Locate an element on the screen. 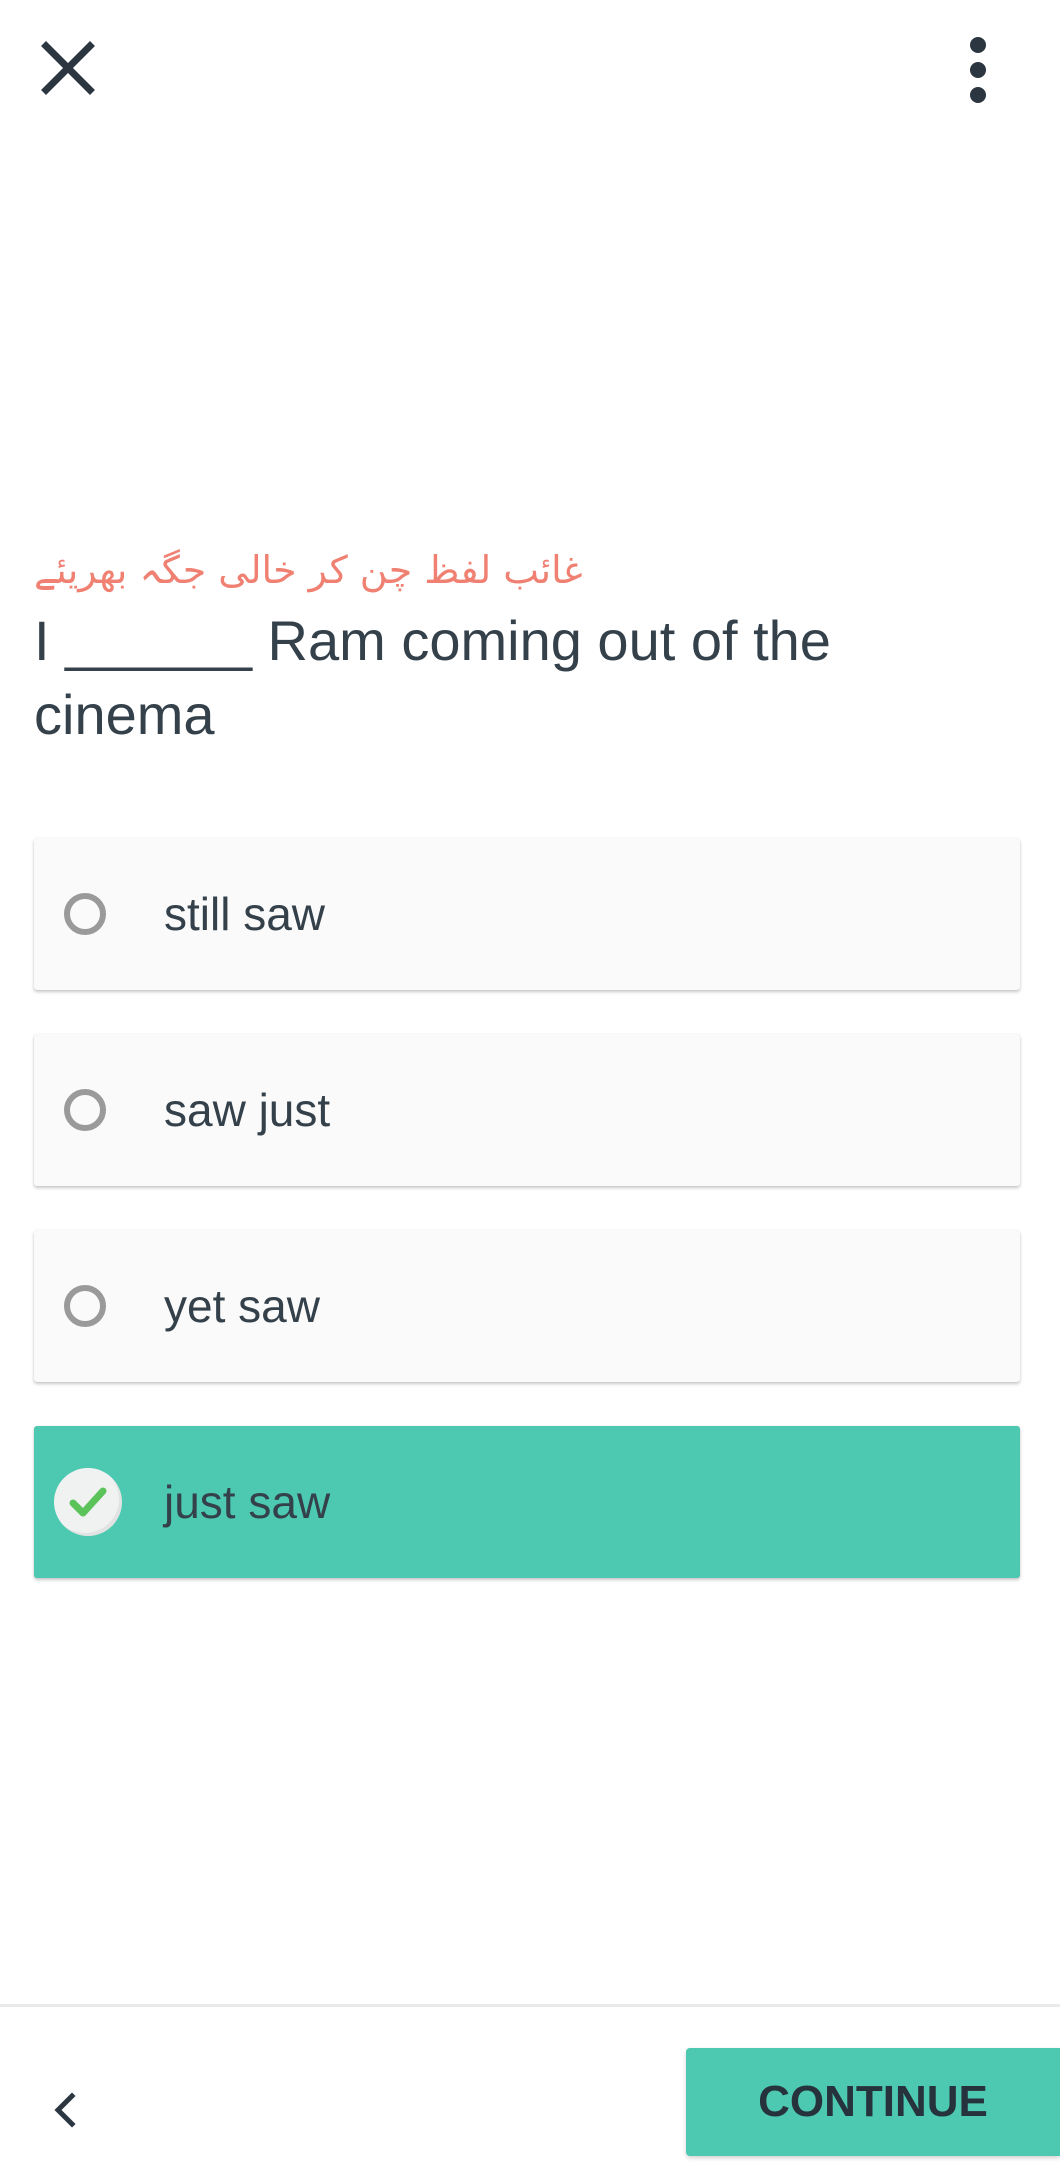 The height and width of the screenshot is (2172, 1060). close-button is located at coordinates (68, 68).